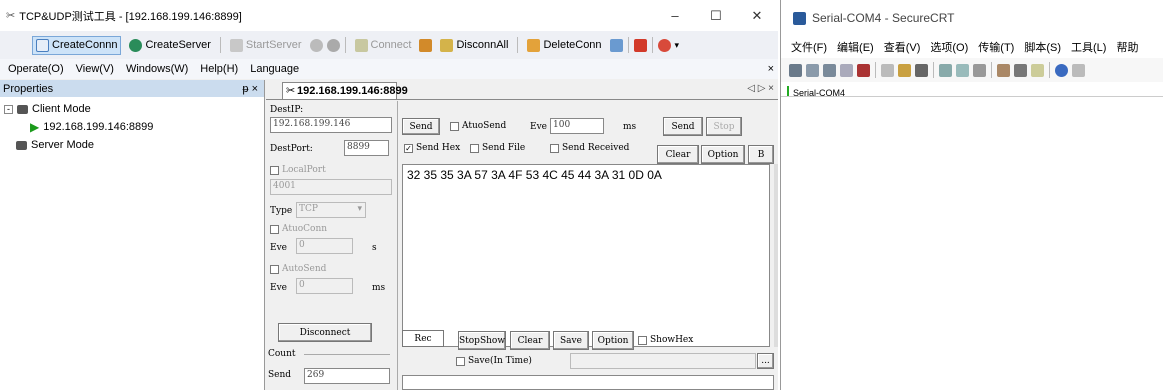 The width and height of the screenshot is (1163, 390). I want to click on send-button: Send, so click(683, 126).